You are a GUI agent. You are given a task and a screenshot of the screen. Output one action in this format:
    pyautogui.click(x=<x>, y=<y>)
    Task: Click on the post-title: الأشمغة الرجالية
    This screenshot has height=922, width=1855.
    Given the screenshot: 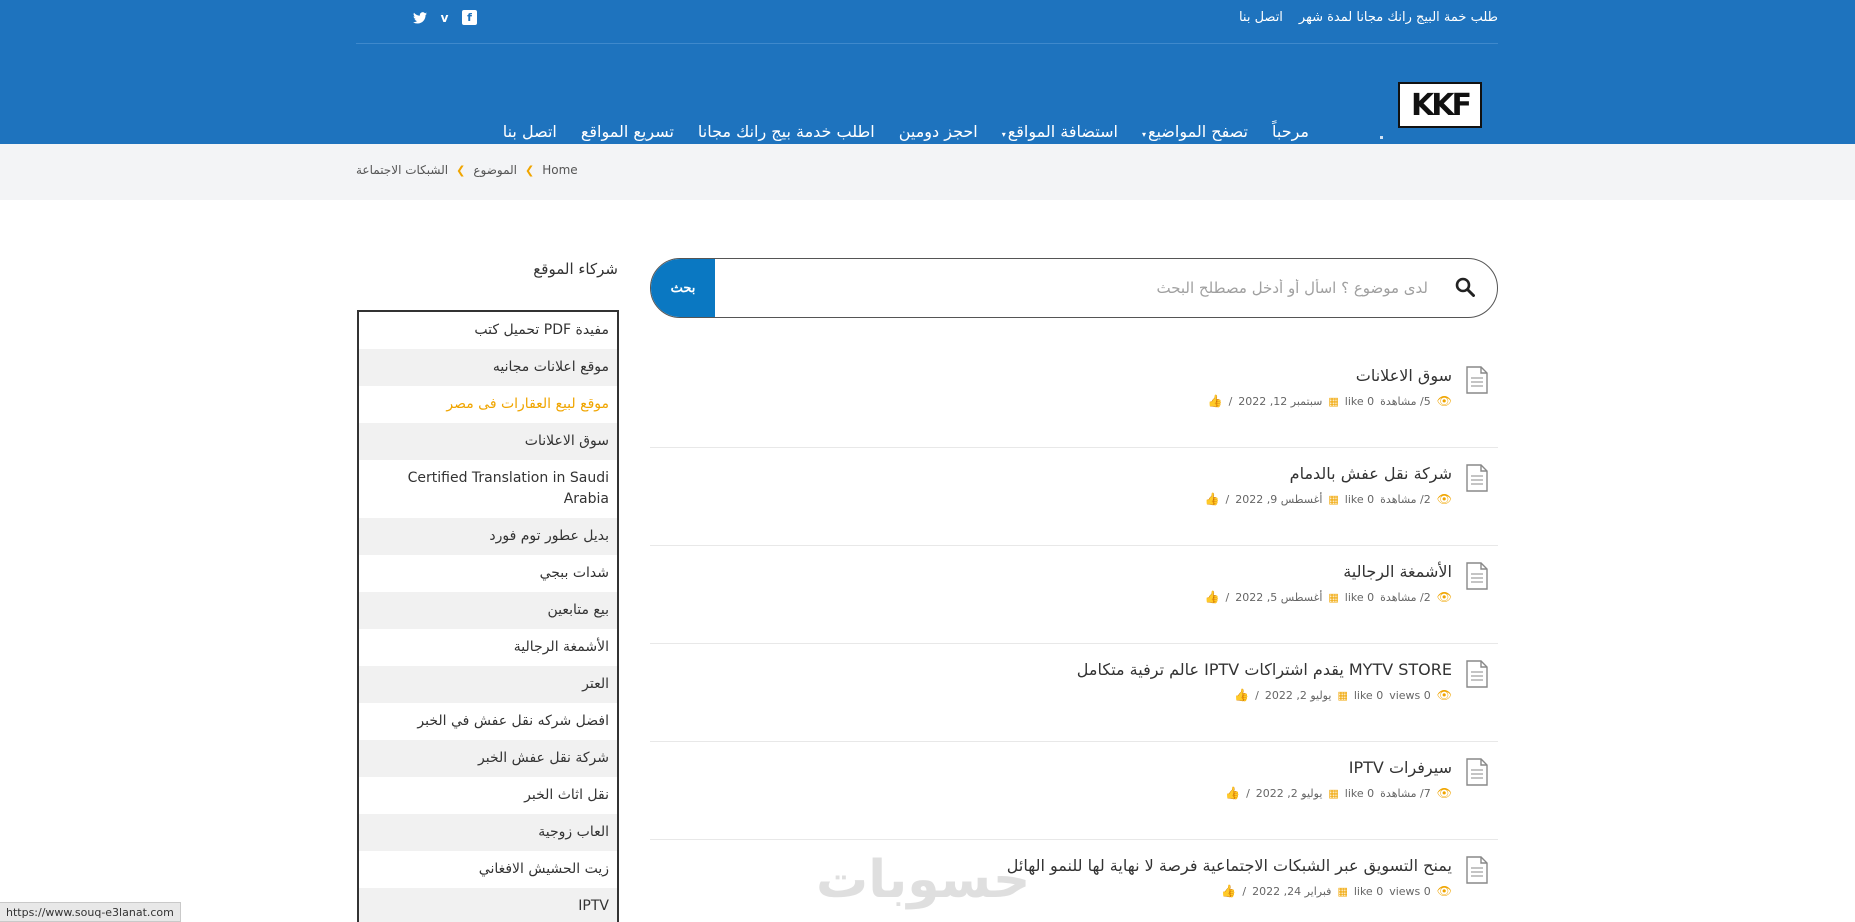 What is the action you would take?
    pyautogui.click(x=1397, y=571)
    